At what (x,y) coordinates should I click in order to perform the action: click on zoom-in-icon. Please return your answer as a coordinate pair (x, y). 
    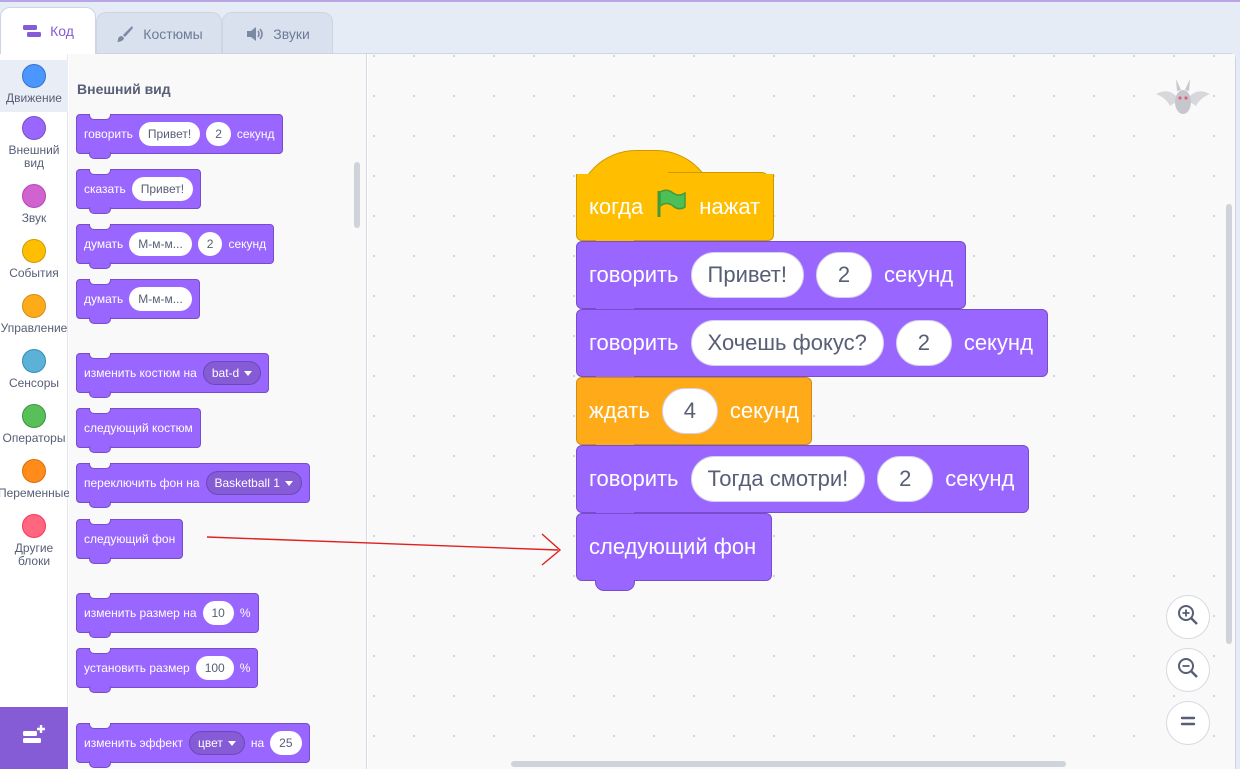
    Looking at the image, I should click on (1188, 617).